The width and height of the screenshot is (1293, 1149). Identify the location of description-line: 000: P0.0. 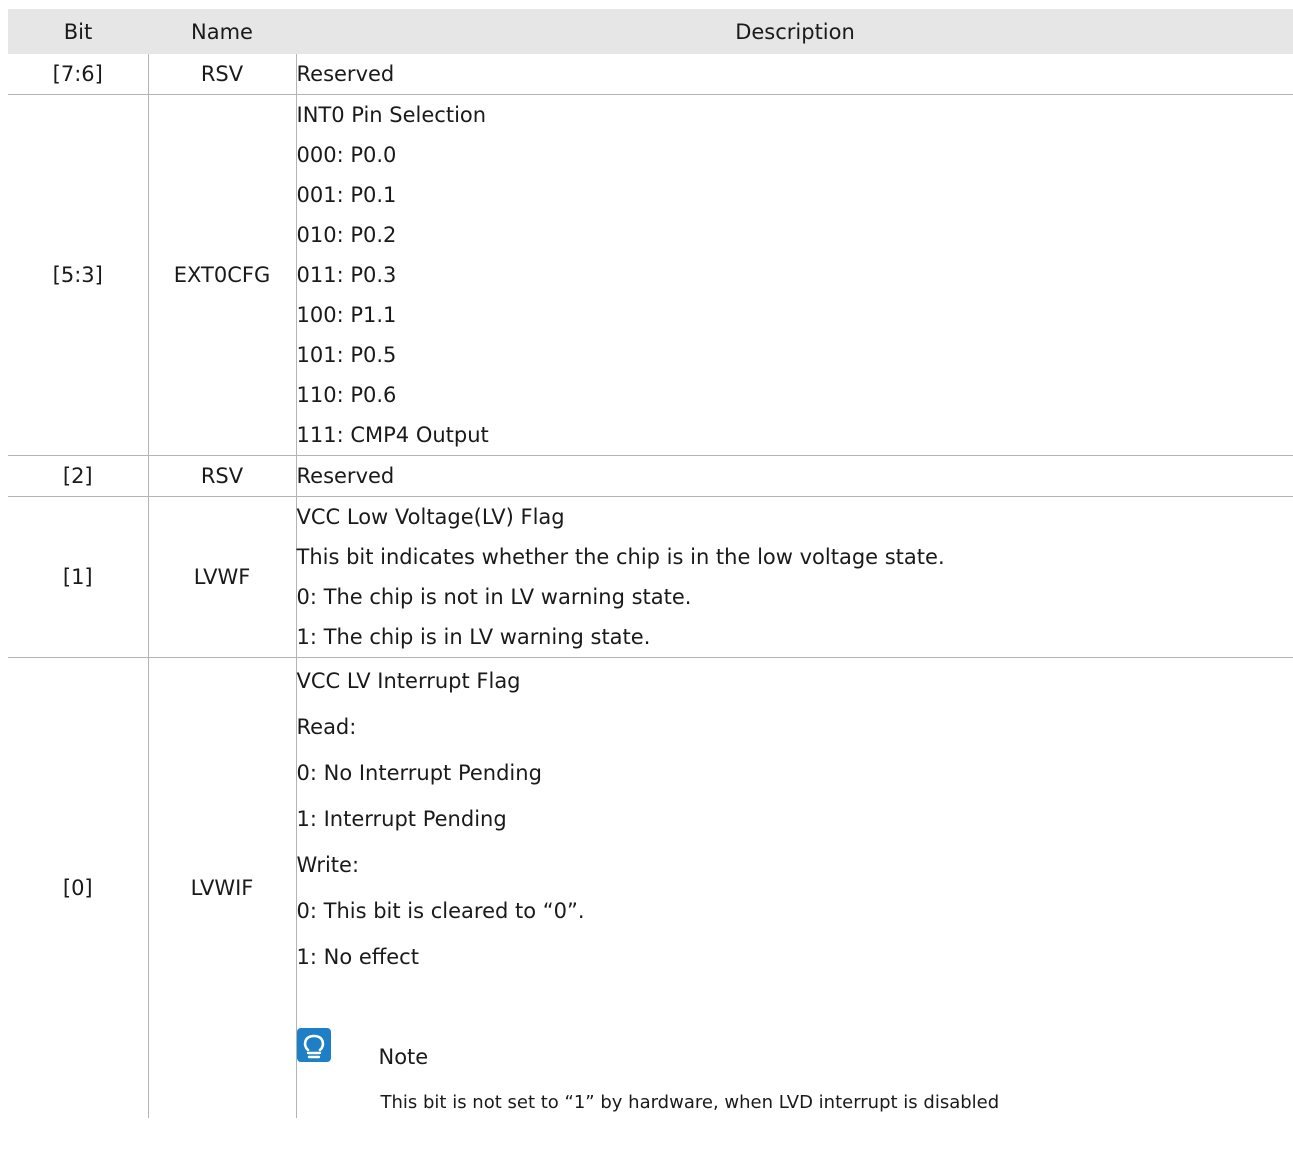
(346, 155).